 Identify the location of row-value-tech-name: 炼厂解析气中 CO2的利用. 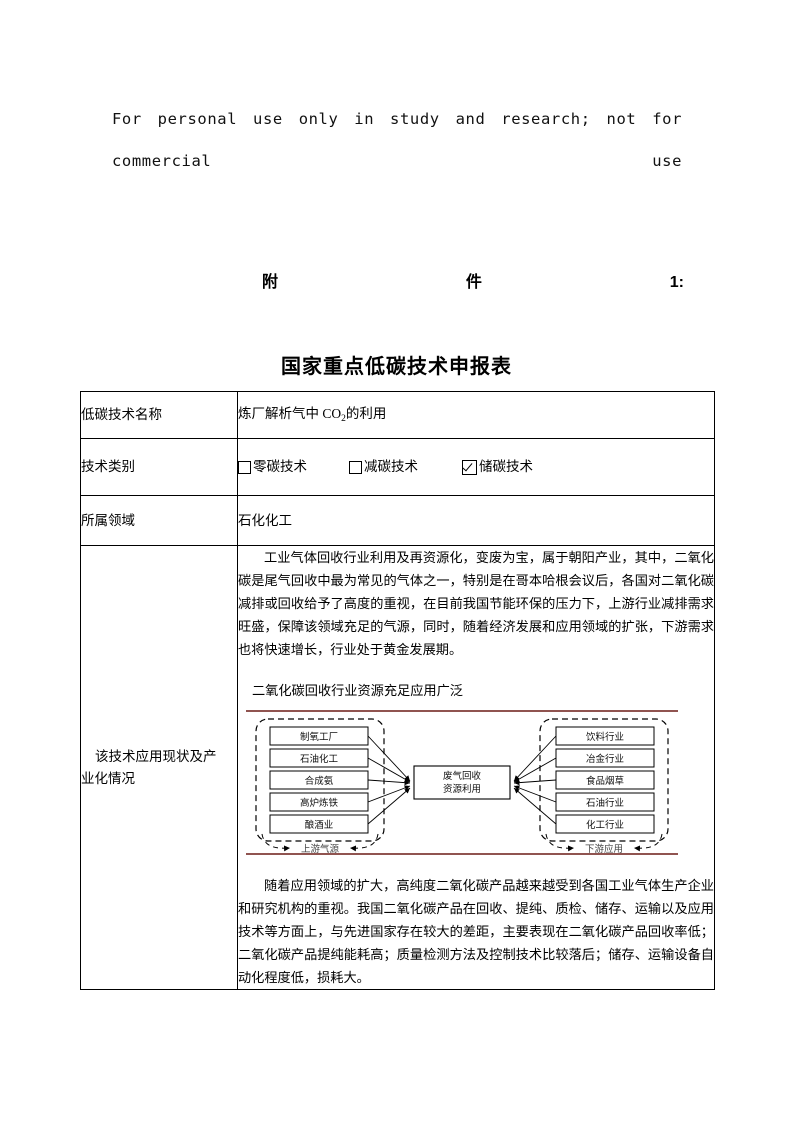
(476, 415).